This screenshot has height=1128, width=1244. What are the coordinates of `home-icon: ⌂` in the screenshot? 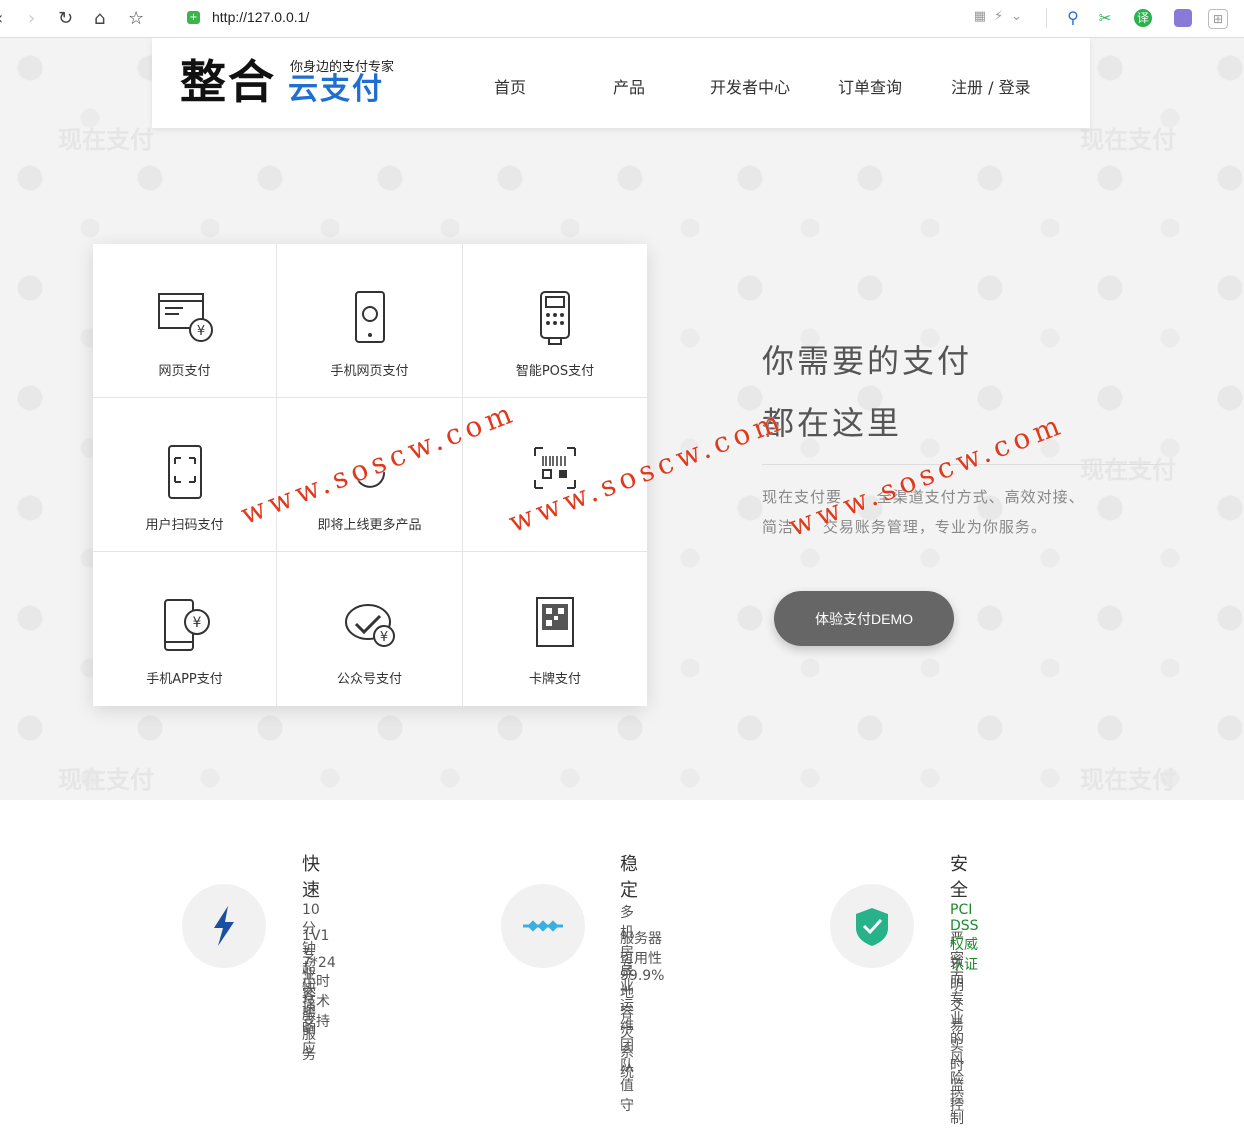 It's located at (99, 18).